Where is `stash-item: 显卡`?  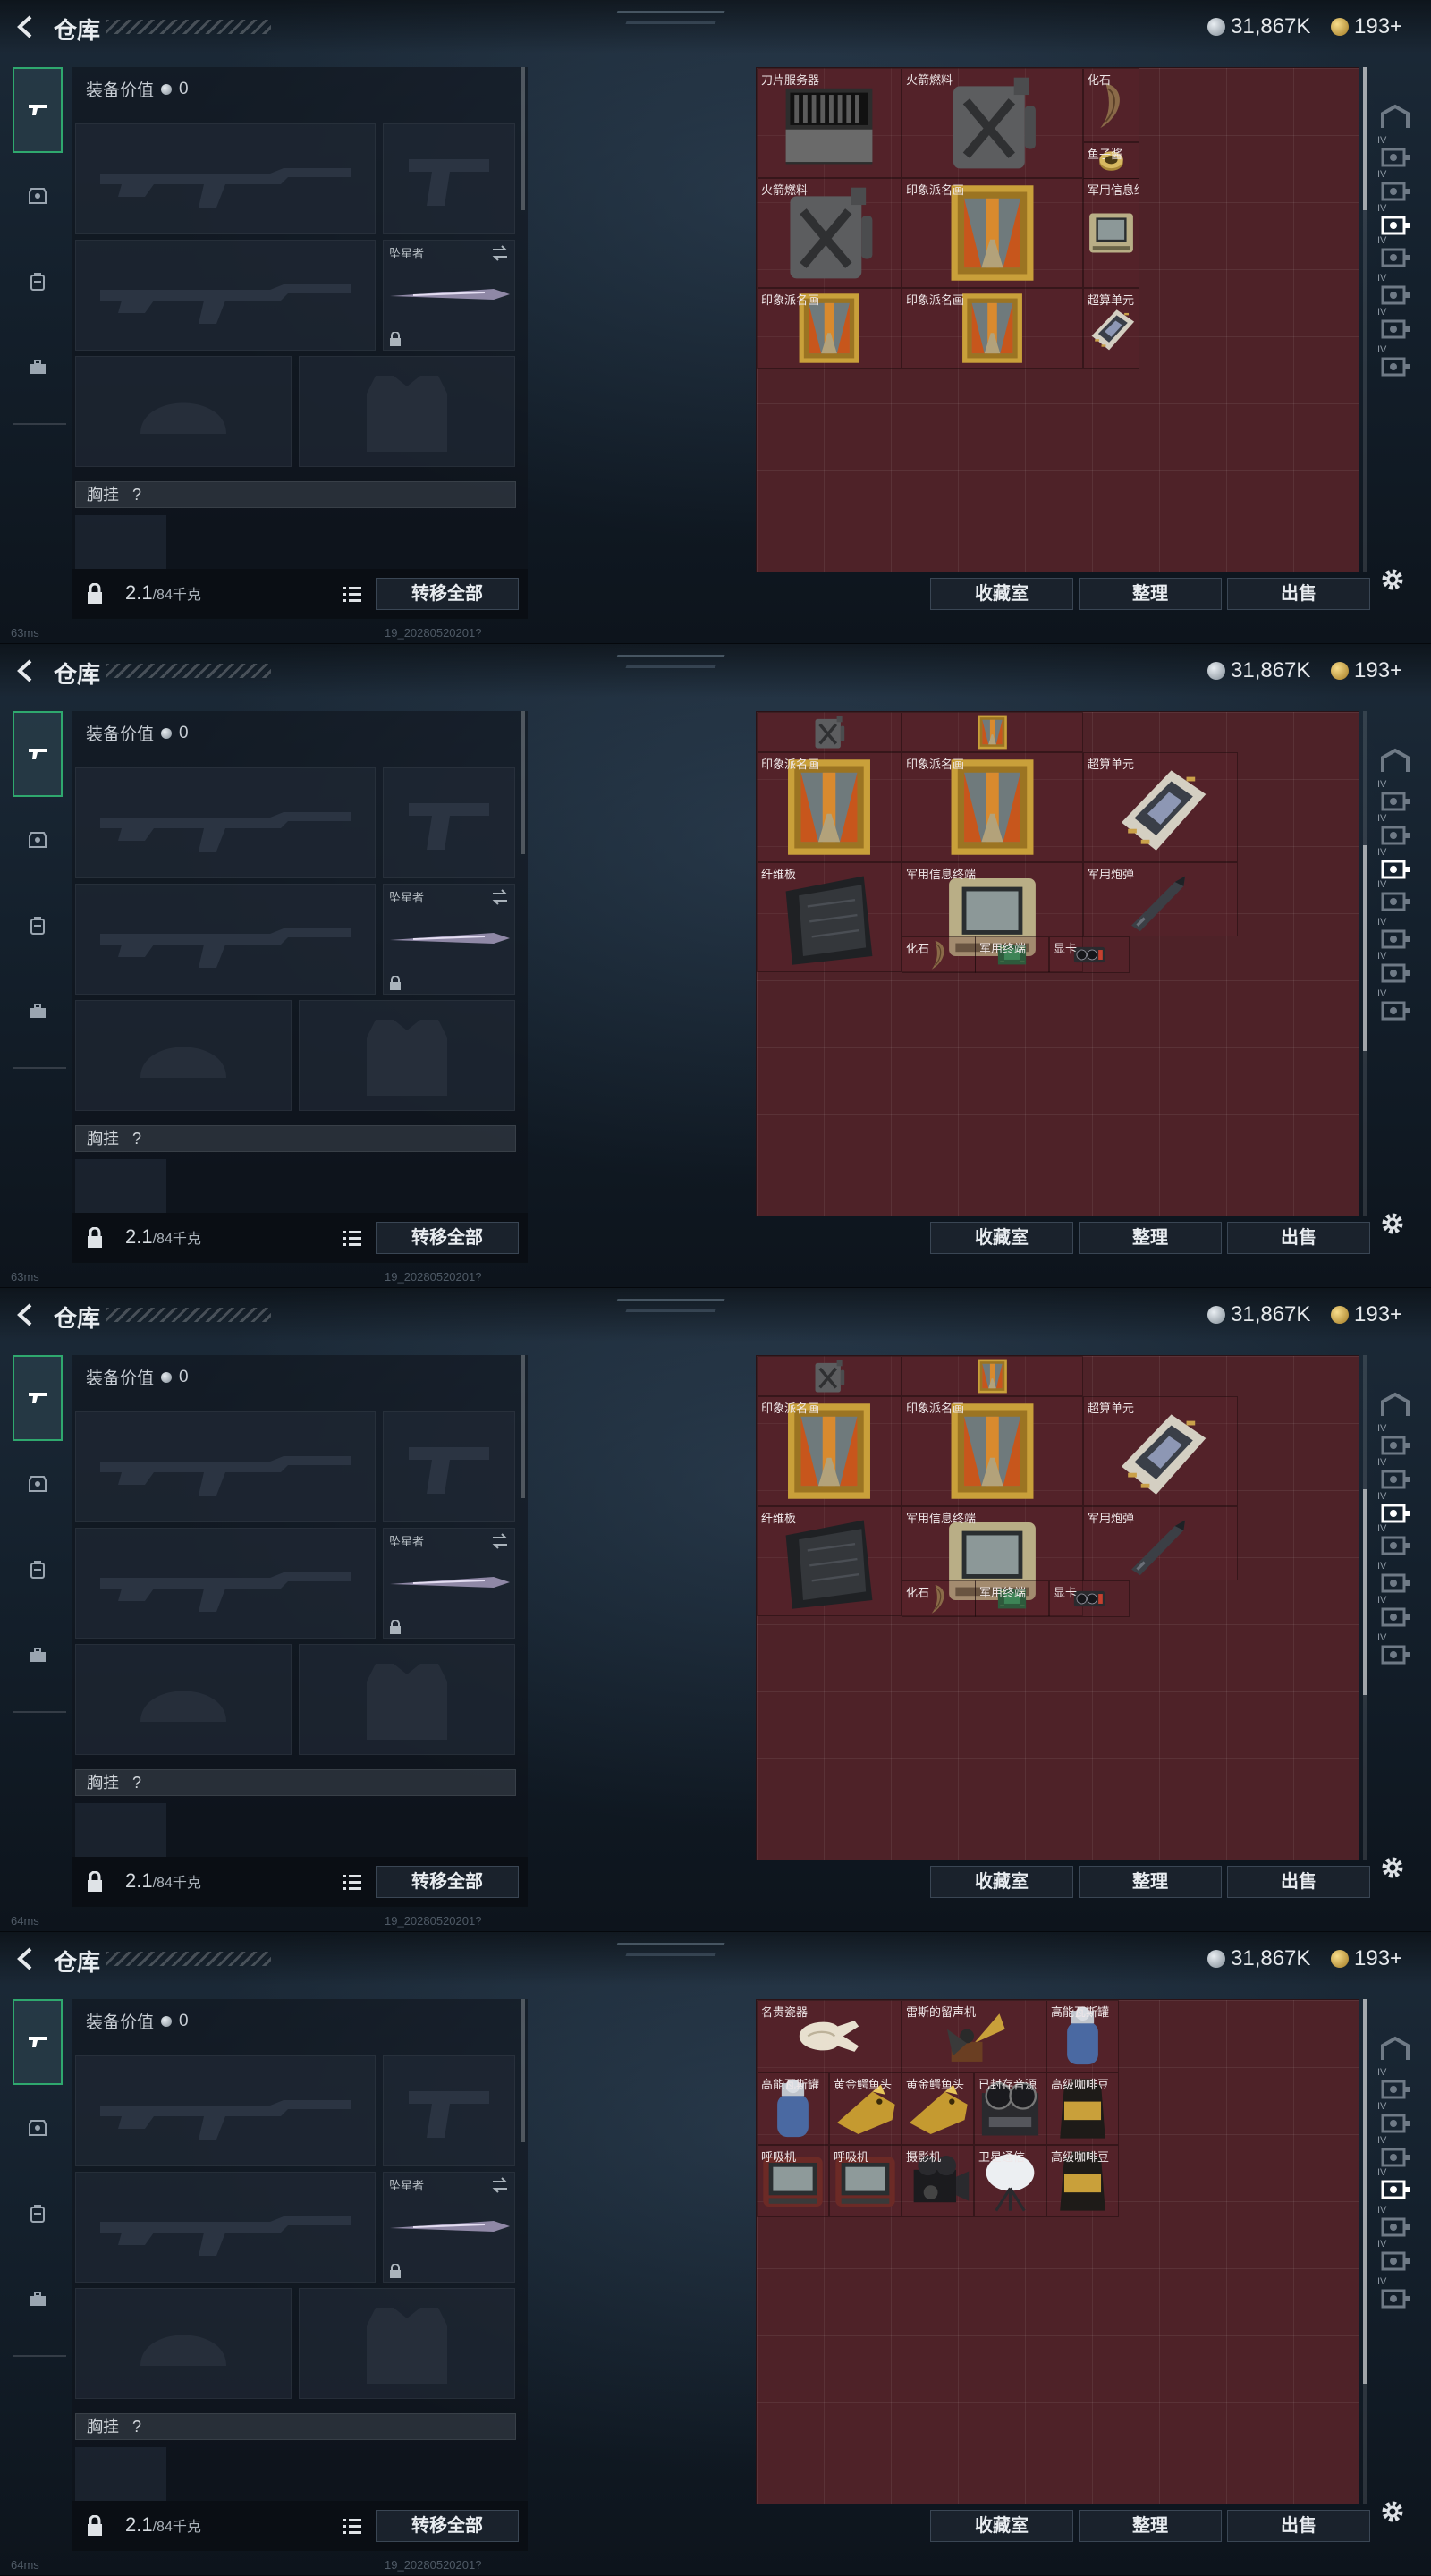
stash-item: 显卡 is located at coordinates (1089, 1598).